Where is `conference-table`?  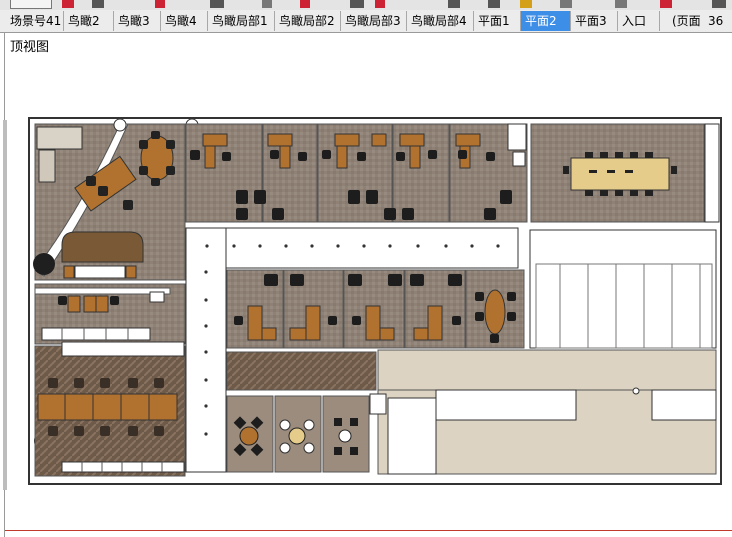
conference-table is located at coordinates (620, 174).